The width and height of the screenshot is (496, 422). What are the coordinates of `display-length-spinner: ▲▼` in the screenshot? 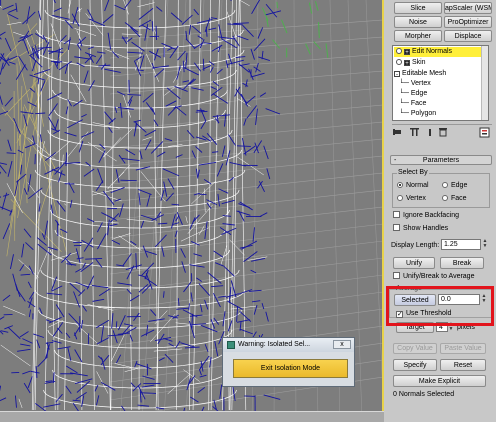 It's located at (485, 244).